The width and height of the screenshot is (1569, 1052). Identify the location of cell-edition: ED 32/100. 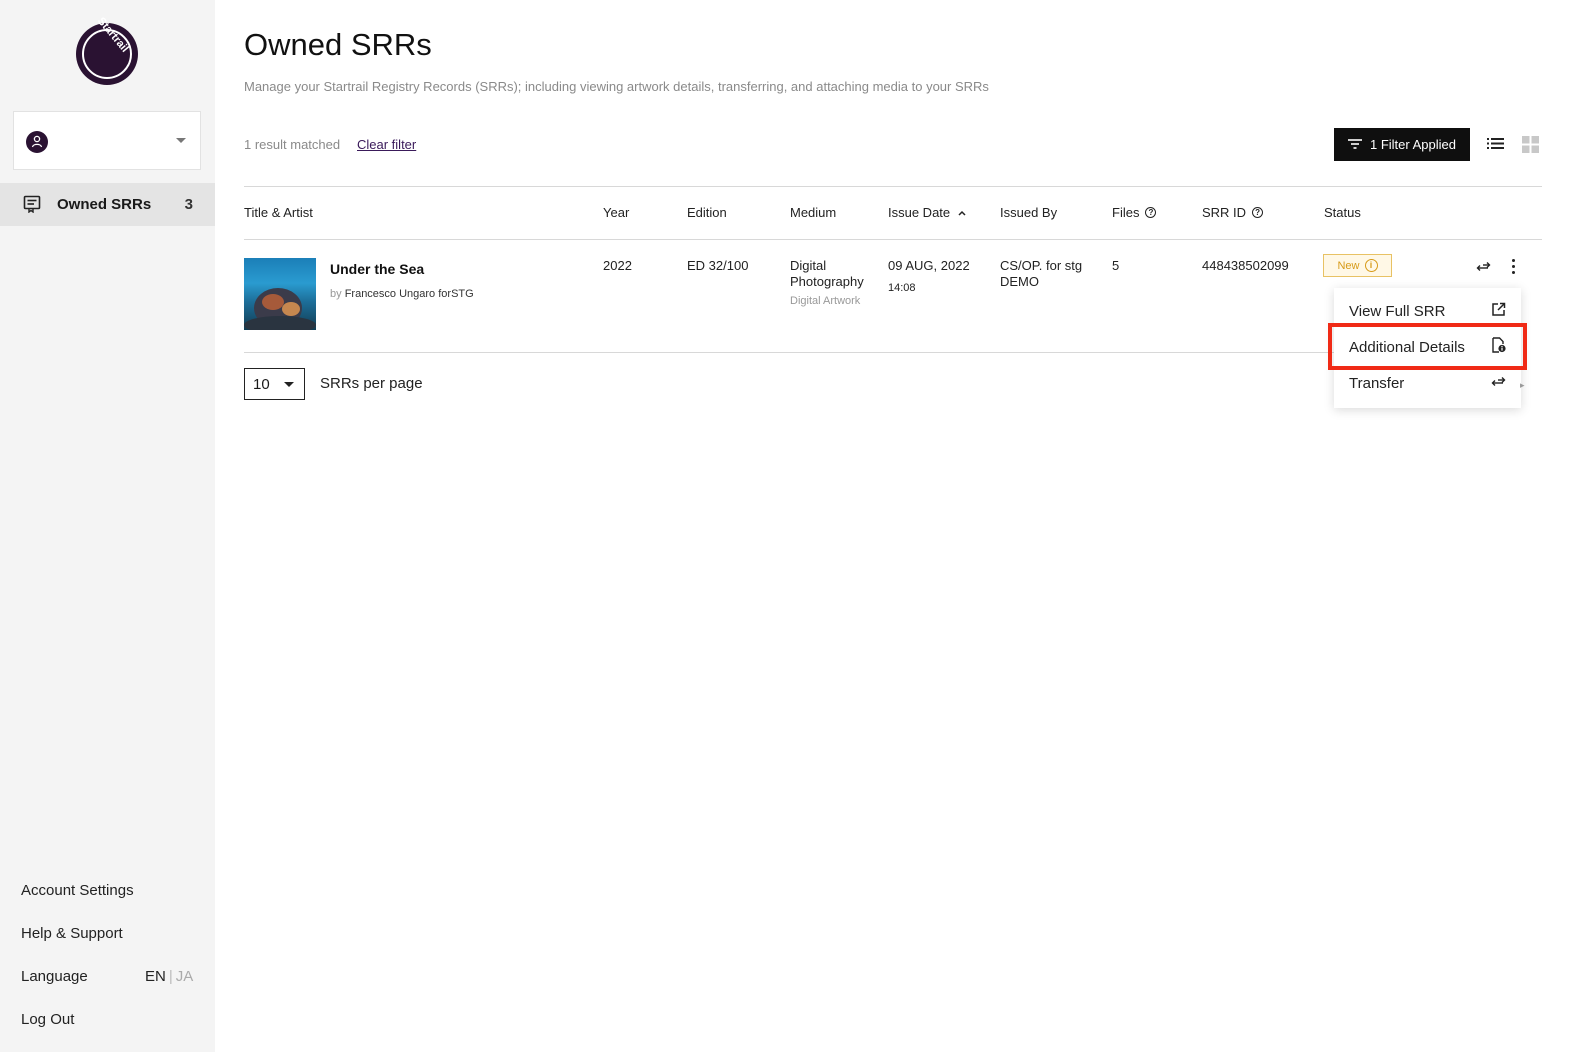
(718, 265).